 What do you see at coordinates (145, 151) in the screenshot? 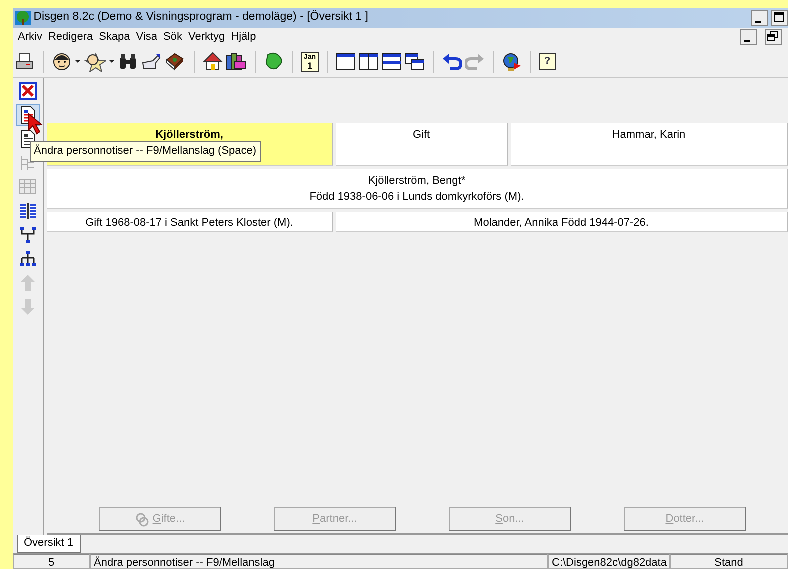
I see `tooltip: Ändra personnotiser -- F9/Mellanslag (Space)` at bounding box center [145, 151].